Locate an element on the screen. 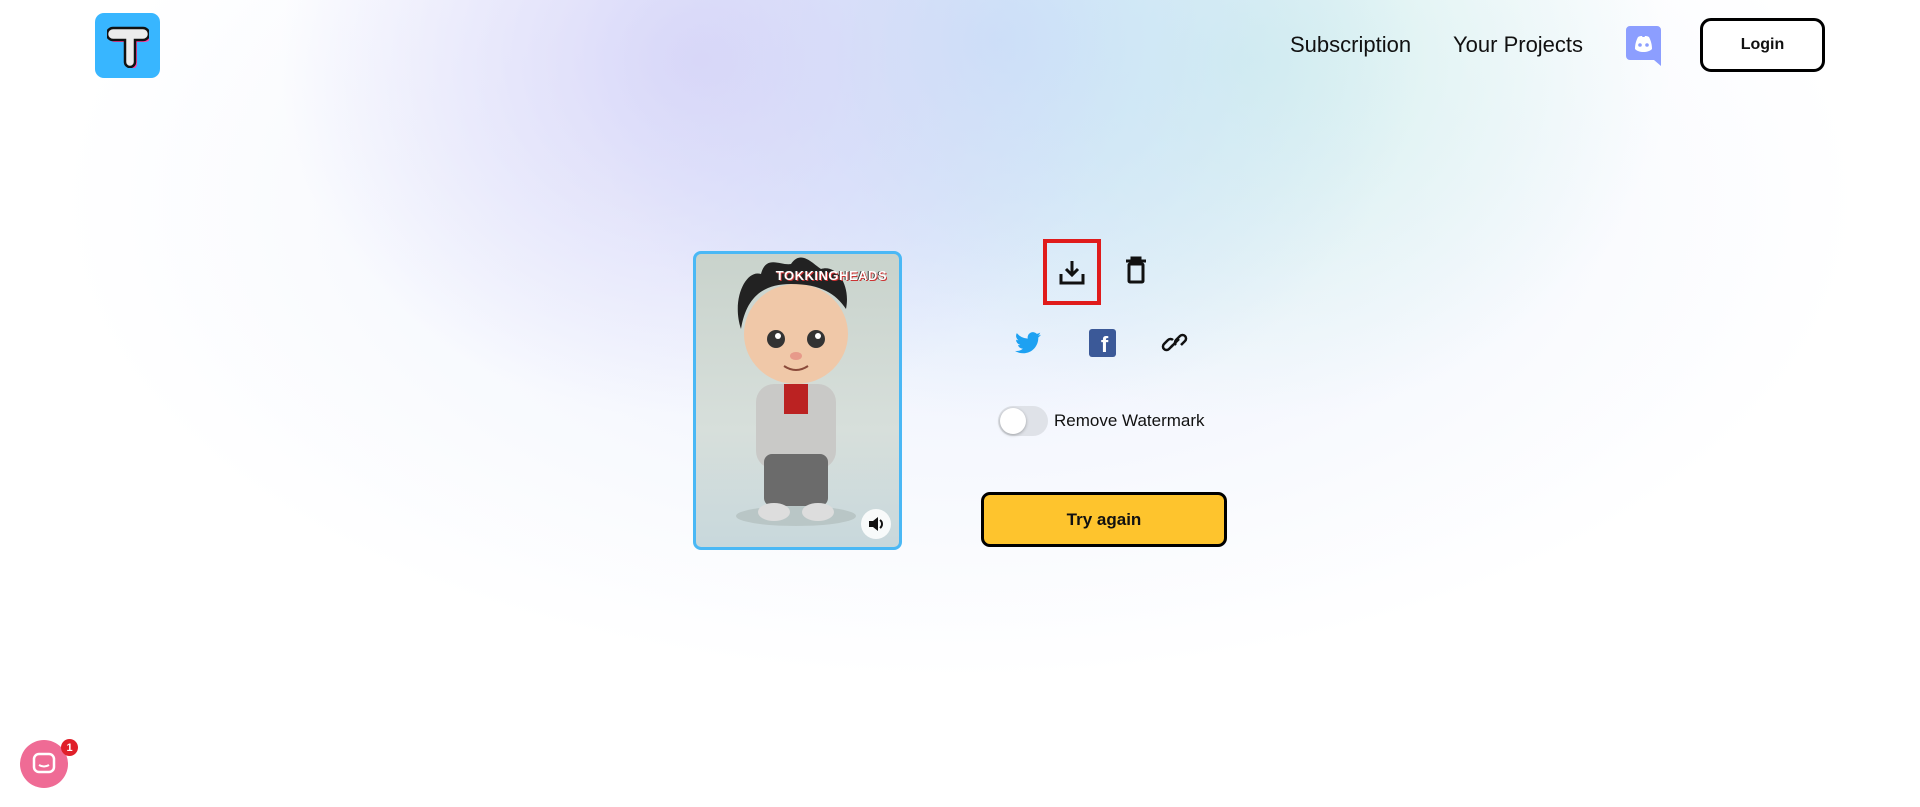  remove-watermark-label: Remove Watermark is located at coordinates (1129, 420).